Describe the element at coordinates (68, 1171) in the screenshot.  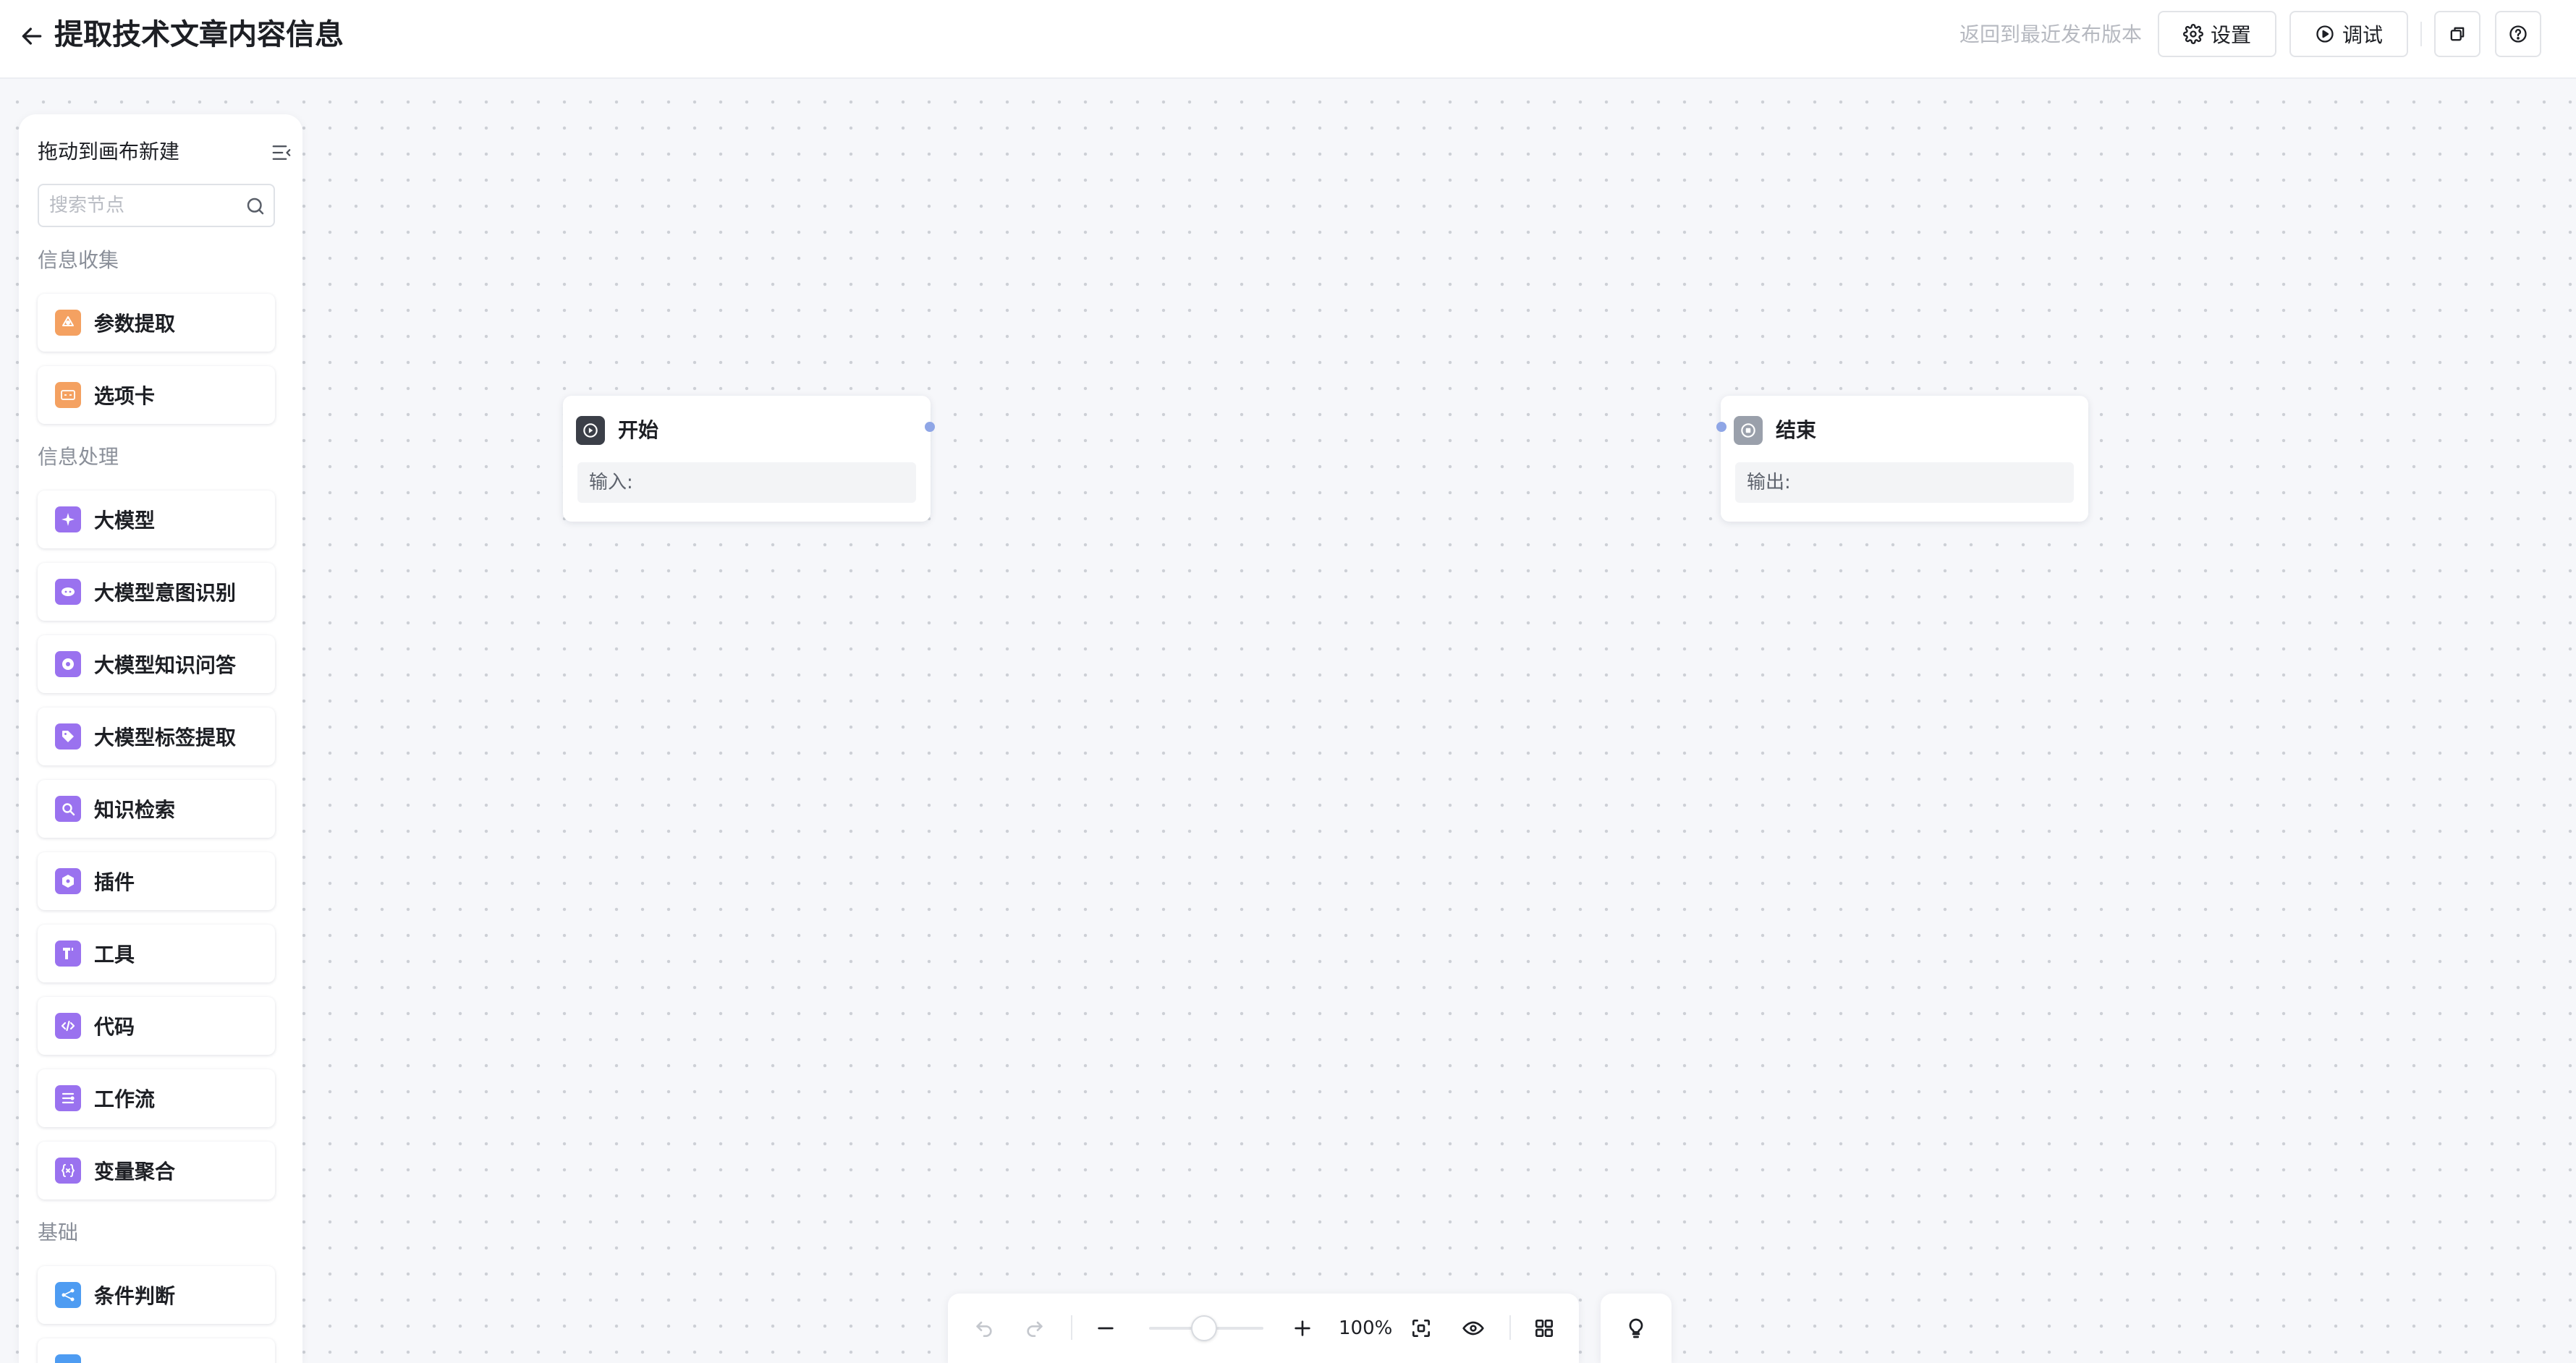
I see `variable-aggregate-icon` at that location.